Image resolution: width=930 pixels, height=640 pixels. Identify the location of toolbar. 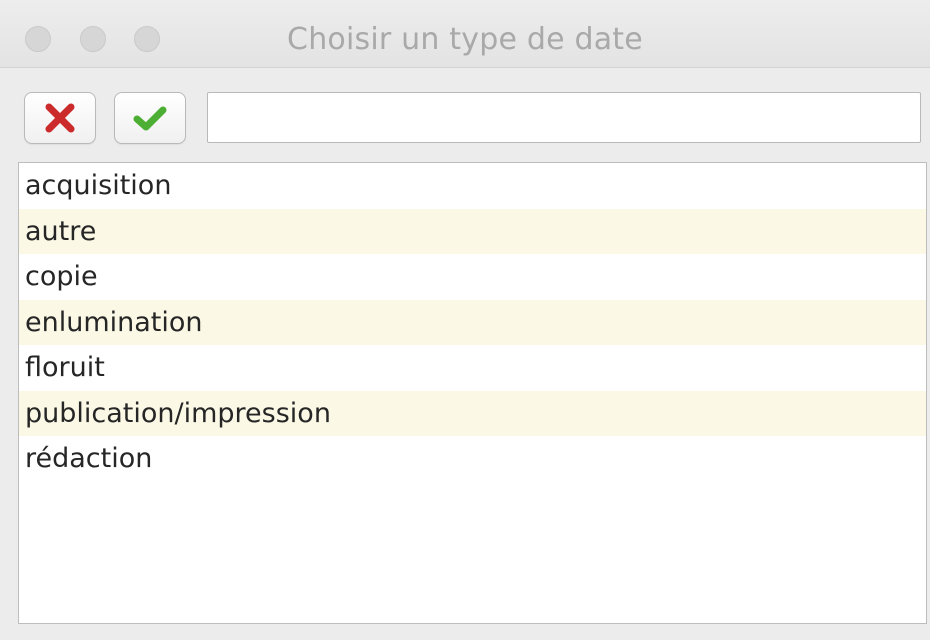
(465, 114).